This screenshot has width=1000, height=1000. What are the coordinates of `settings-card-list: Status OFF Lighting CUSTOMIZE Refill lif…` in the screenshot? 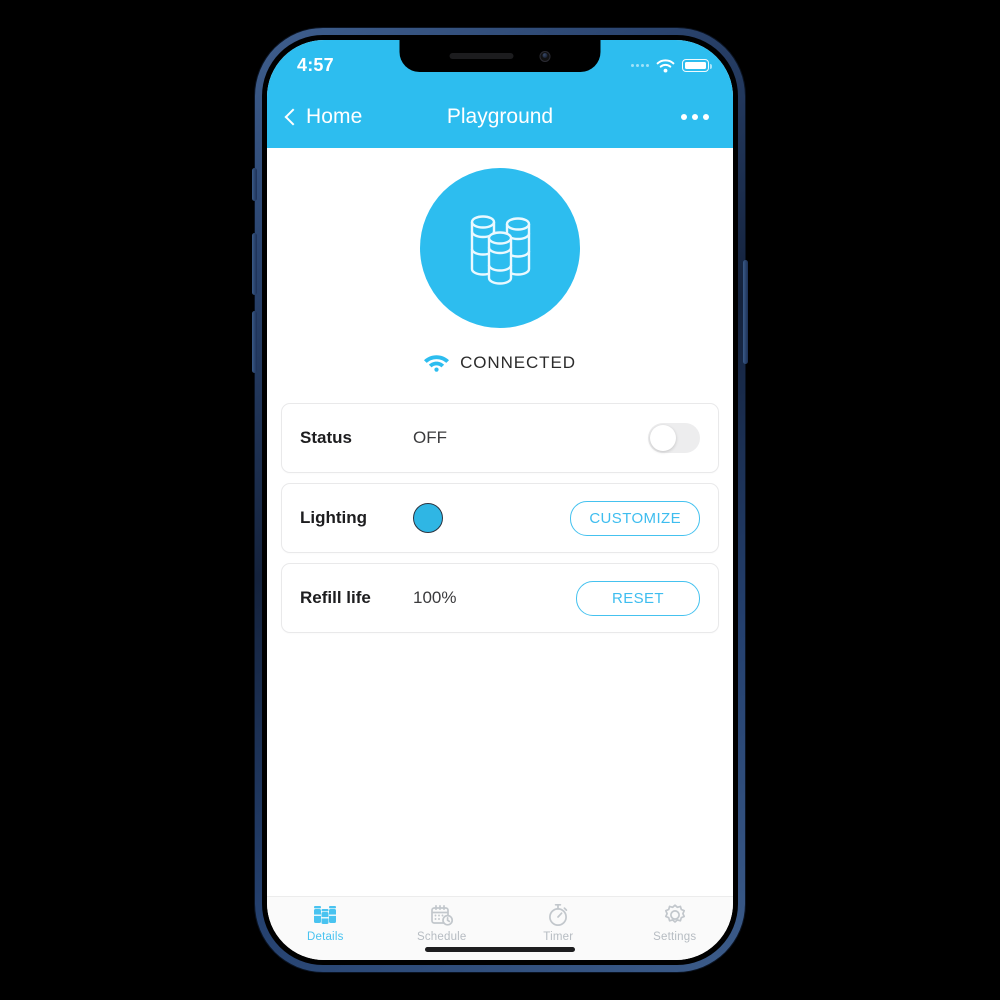 It's located at (500, 518).